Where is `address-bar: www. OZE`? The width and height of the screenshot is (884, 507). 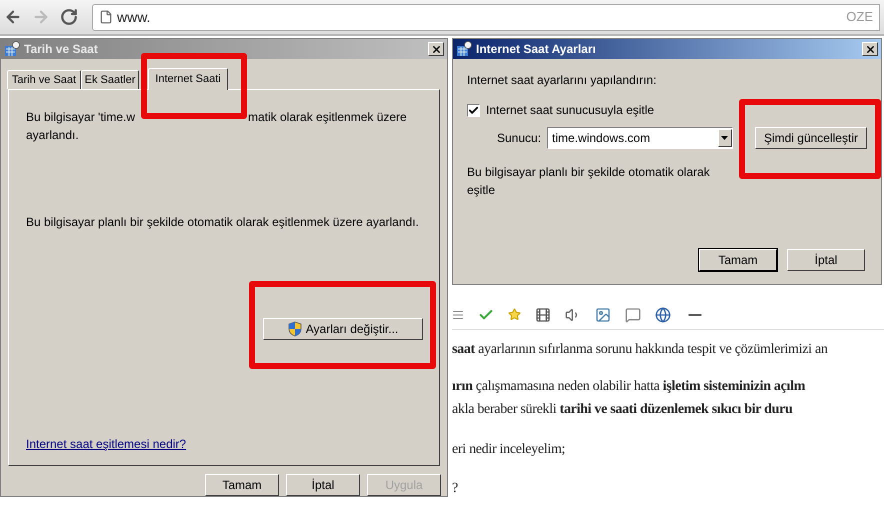 address-bar: www. OZE is located at coordinates (486, 17).